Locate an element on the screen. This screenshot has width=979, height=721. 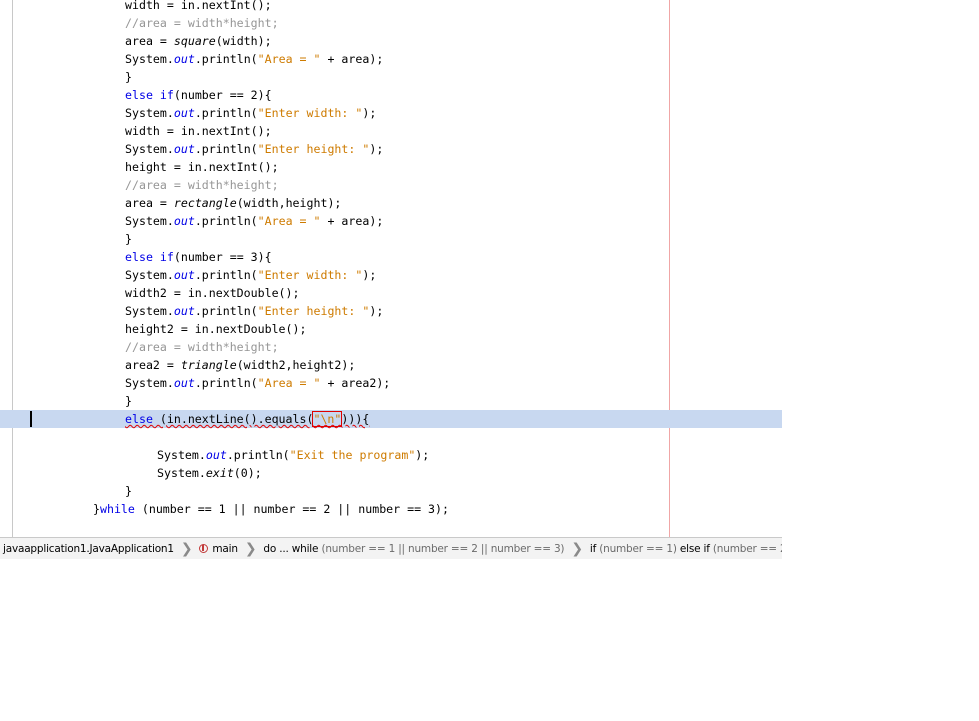
code-line: System.out.println("Area = " + area2); is located at coordinates (391, 383).